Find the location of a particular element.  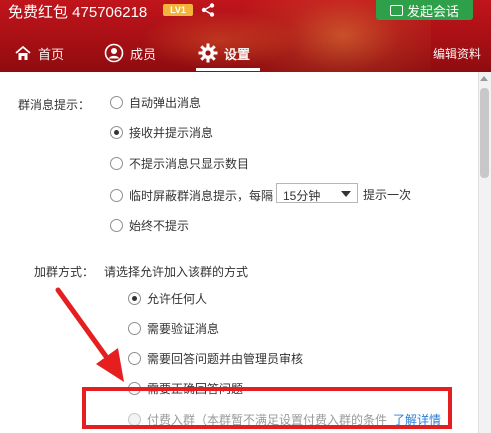

radio-count-only: 不提示消息只显示数目 is located at coordinates (179, 163).